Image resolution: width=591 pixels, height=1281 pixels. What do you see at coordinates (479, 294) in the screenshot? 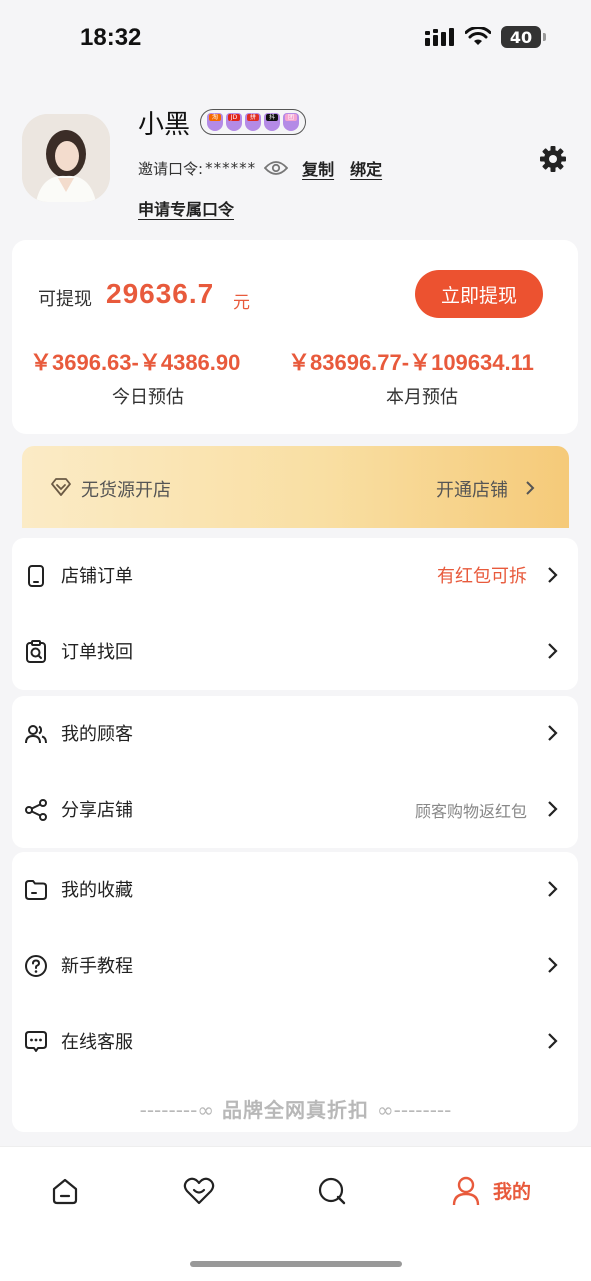
I see `withdraw-button: 立即提现` at bounding box center [479, 294].